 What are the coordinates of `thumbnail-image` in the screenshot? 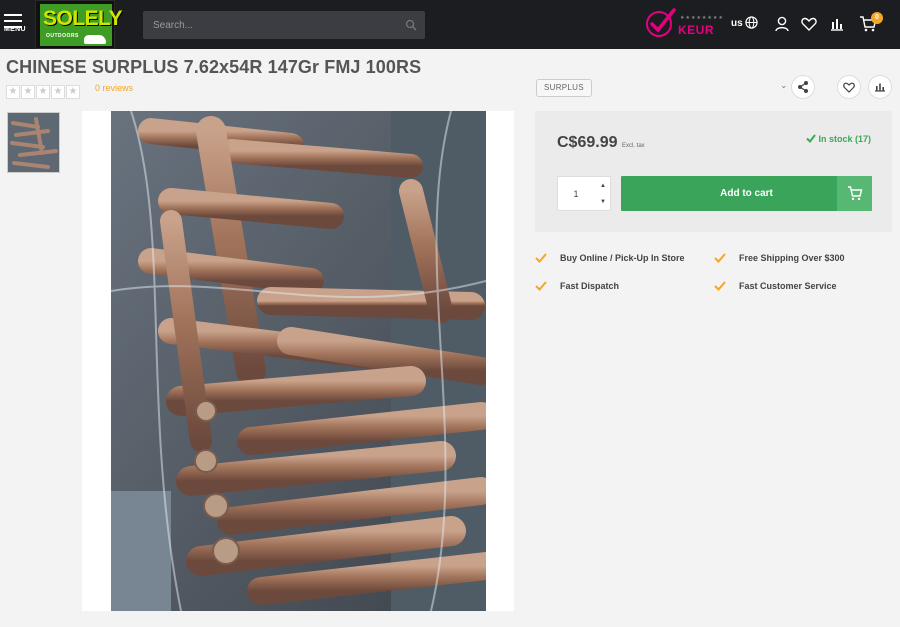 It's located at (33, 142).